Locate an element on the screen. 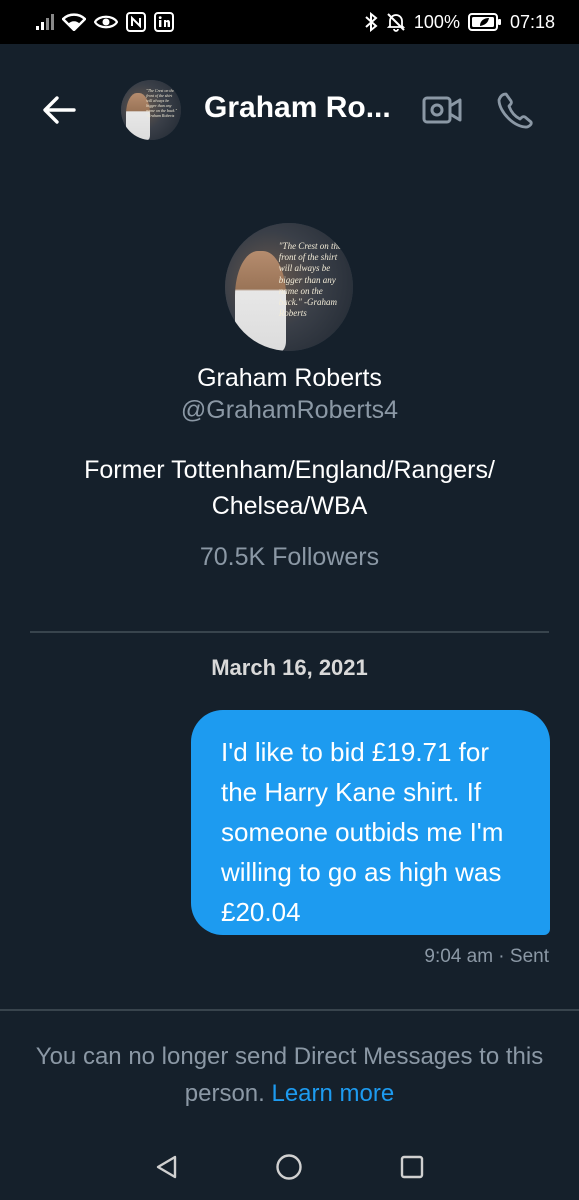  composer-divider is located at coordinates (289, 1010).